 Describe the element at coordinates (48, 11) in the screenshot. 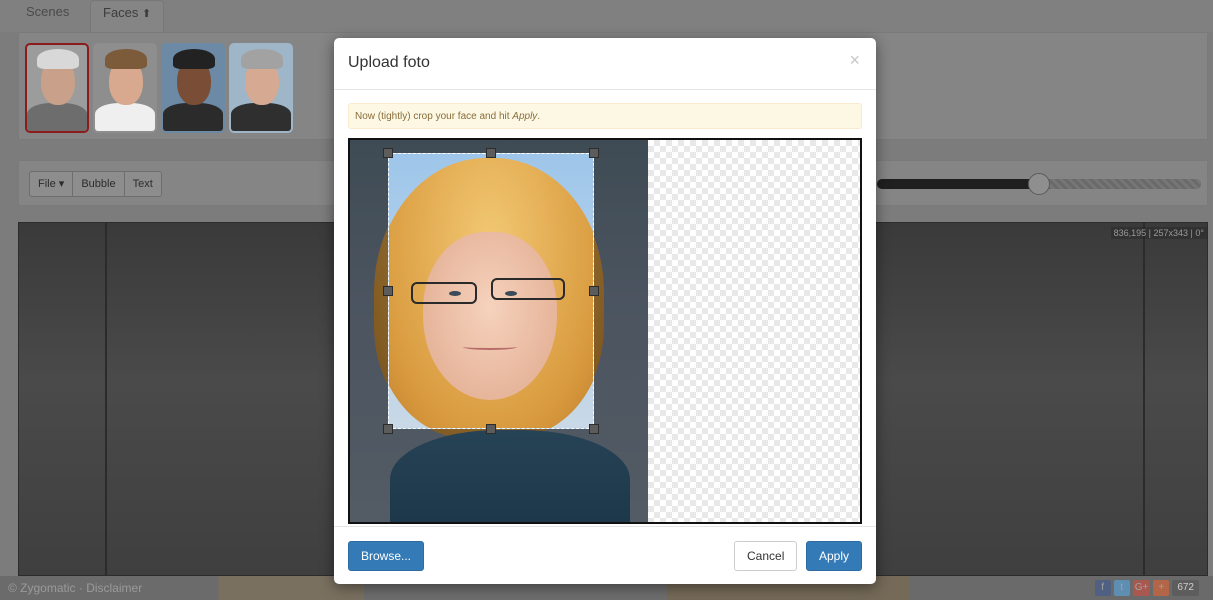

I see `tab-scenes-label: Scenes` at that location.